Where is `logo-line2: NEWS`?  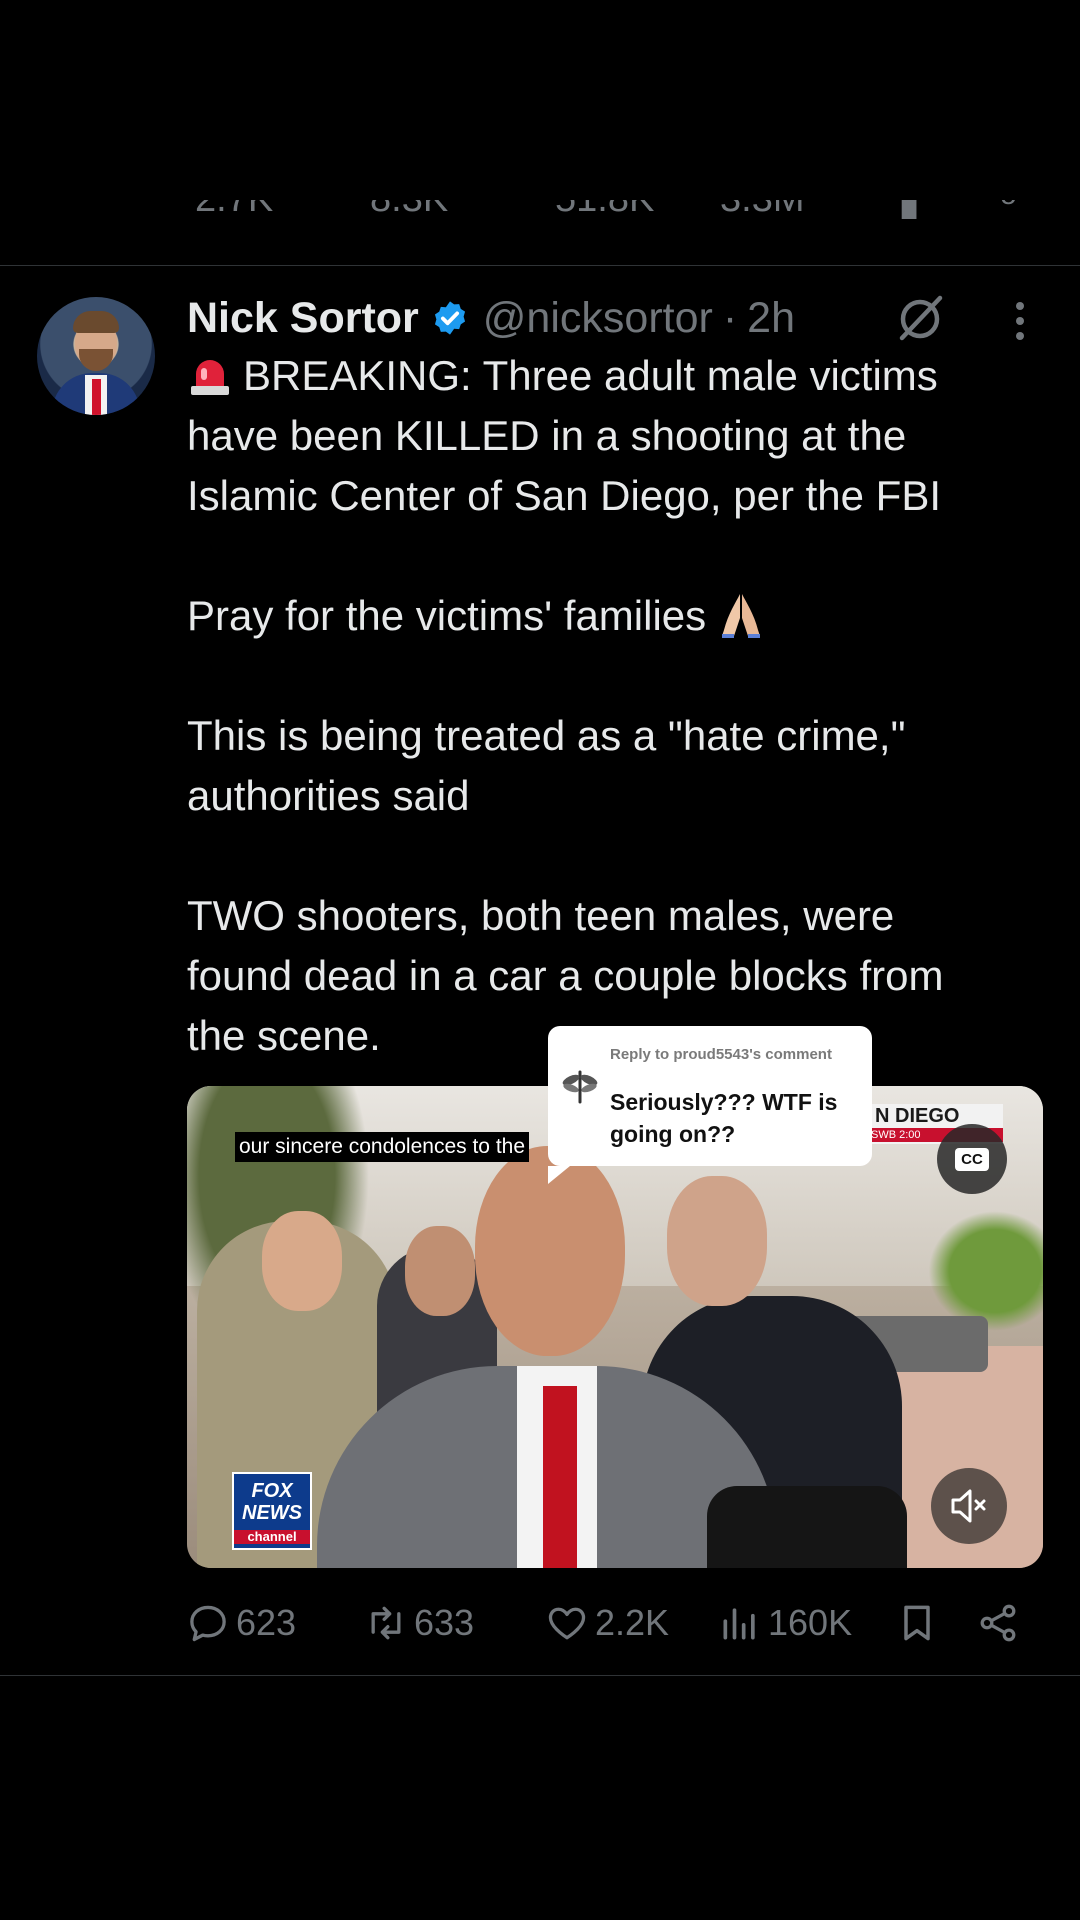
logo-line2: NEWS is located at coordinates (272, 1513).